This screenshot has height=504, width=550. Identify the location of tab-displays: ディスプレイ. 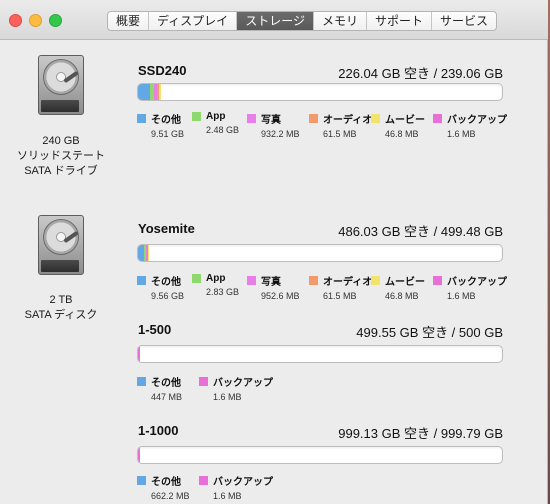
(193, 21).